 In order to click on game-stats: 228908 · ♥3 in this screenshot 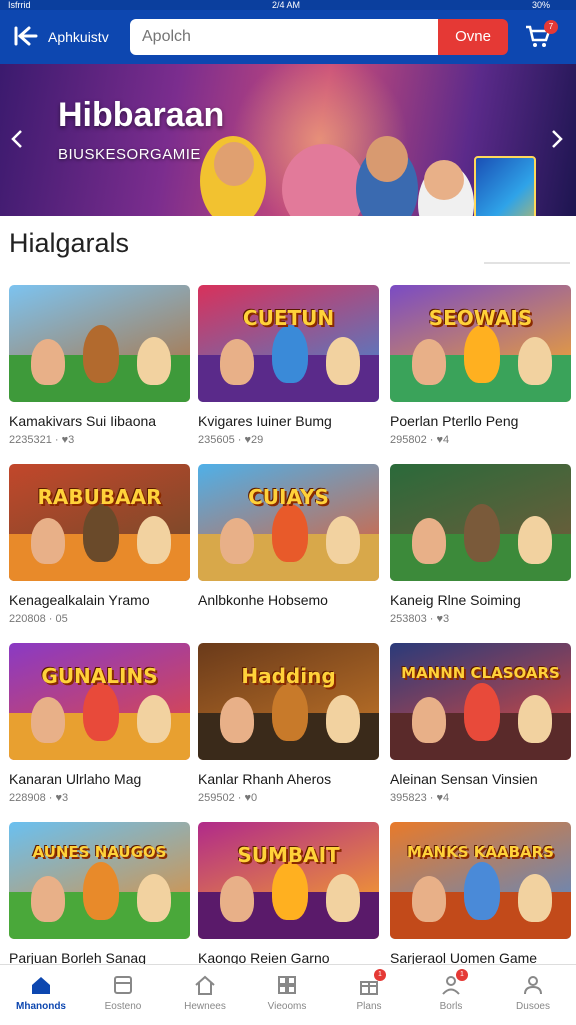, I will do `click(39, 798)`.